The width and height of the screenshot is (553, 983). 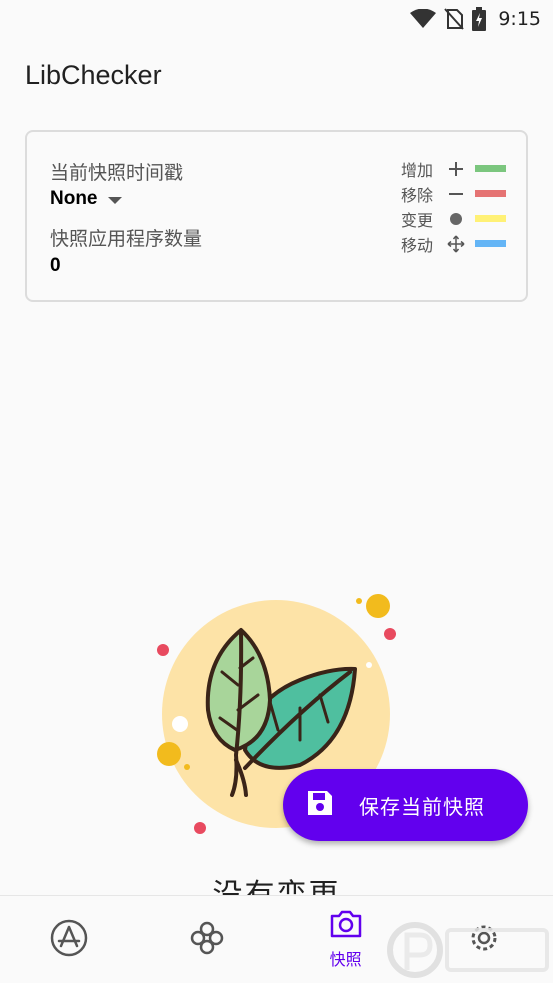 I want to click on app-count-label: 快照应用程序数量, so click(x=126, y=239).